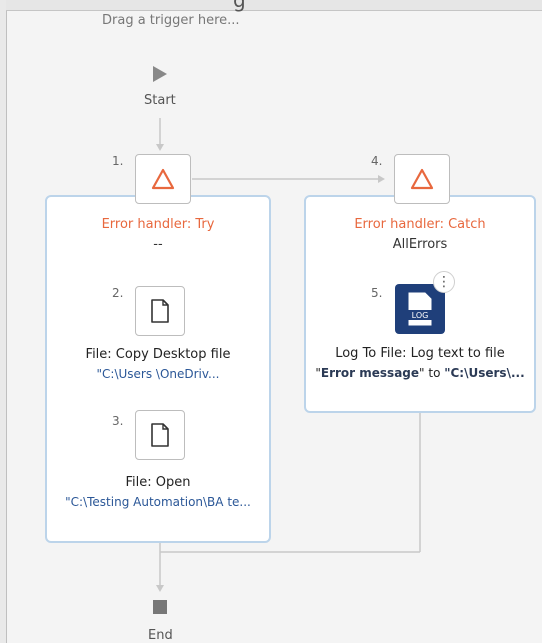 Image resolution: width=542 pixels, height=643 pixels. What do you see at coordinates (160, 635) in the screenshot?
I see `end-label: End` at bounding box center [160, 635].